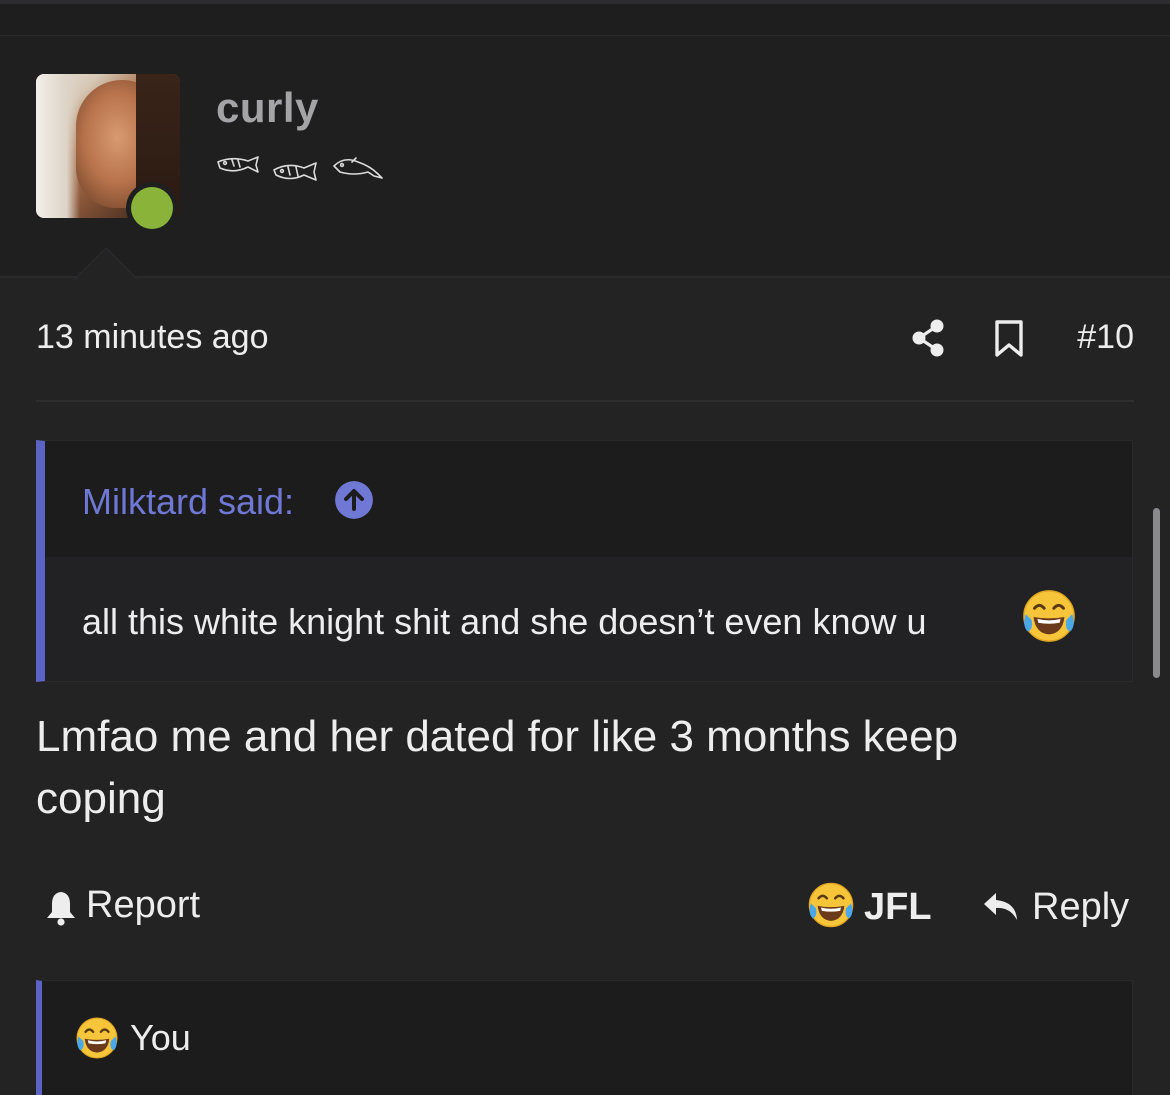 The height and width of the screenshot is (1095, 1170). Describe the element at coordinates (928, 338) in the screenshot. I see `share-icon` at that location.